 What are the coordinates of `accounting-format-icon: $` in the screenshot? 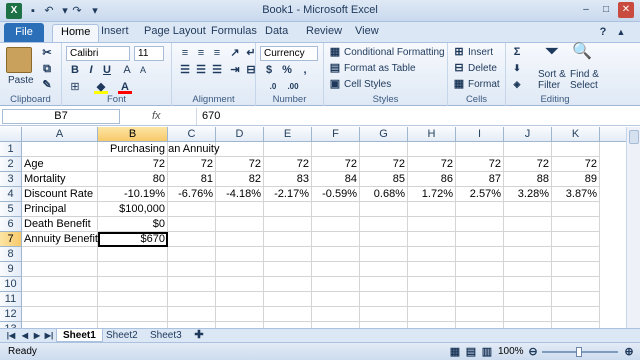 It's located at (269, 70).